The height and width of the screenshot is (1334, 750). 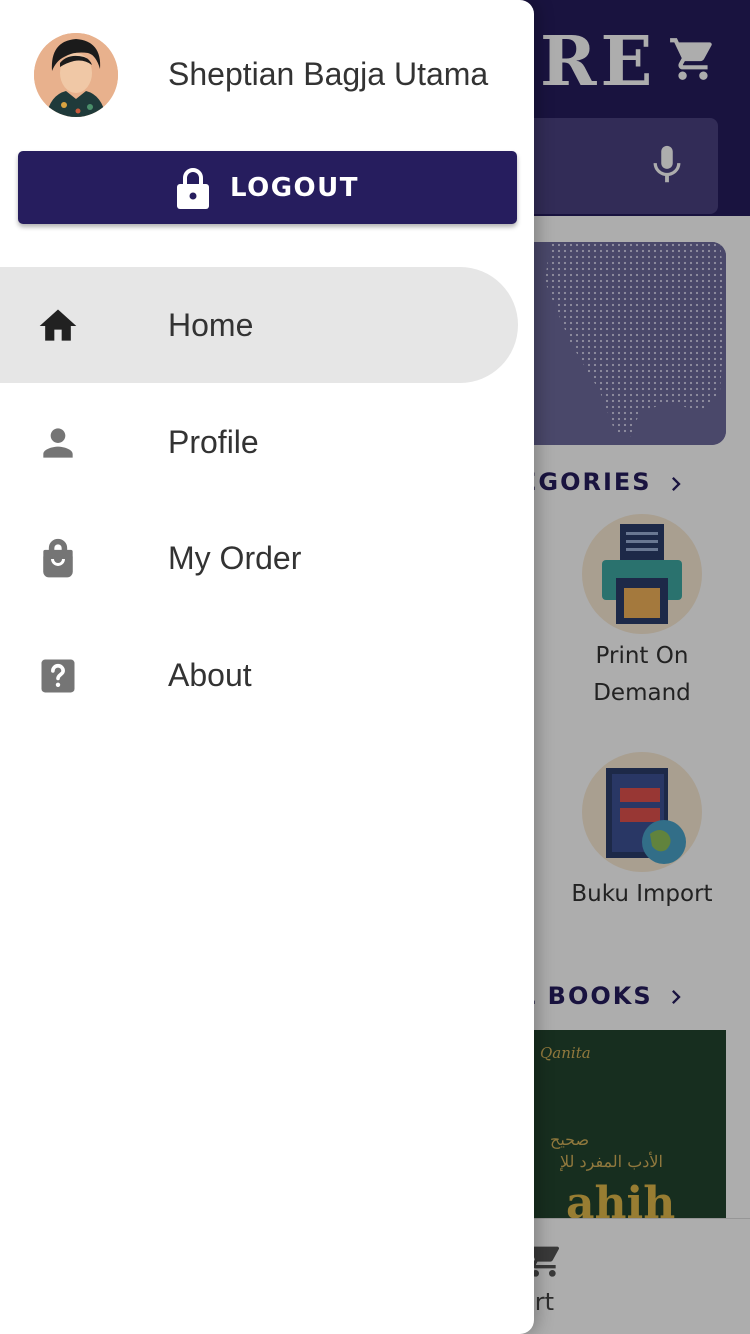 I want to click on logout-label: LOGOUT, so click(x=294, y=187).